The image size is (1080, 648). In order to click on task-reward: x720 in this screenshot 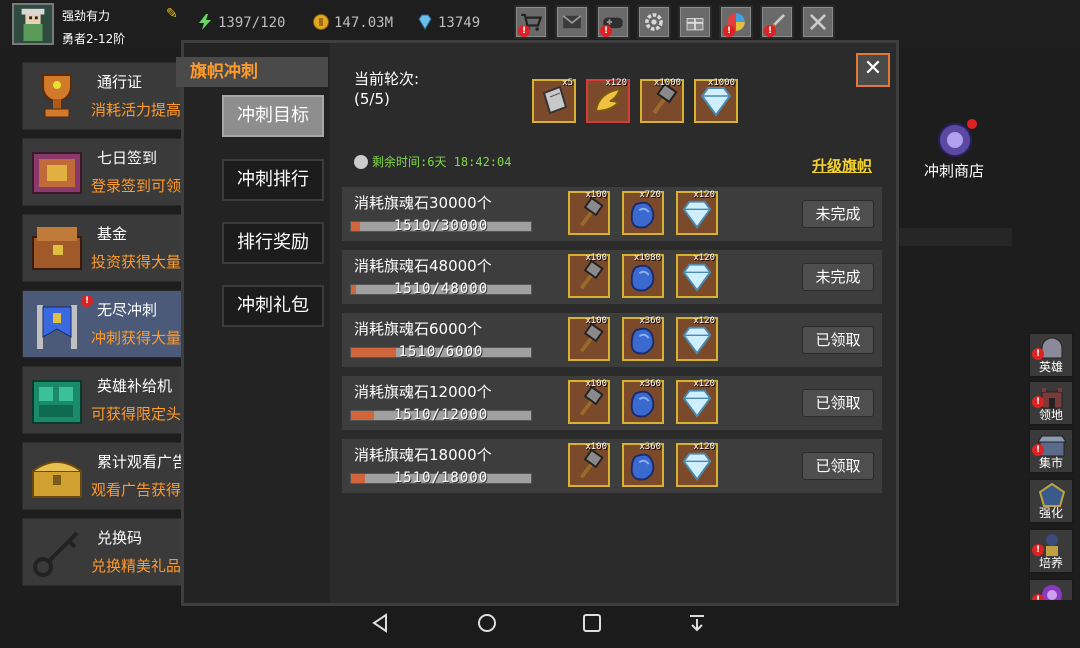, I will do `click(643, 212)`.